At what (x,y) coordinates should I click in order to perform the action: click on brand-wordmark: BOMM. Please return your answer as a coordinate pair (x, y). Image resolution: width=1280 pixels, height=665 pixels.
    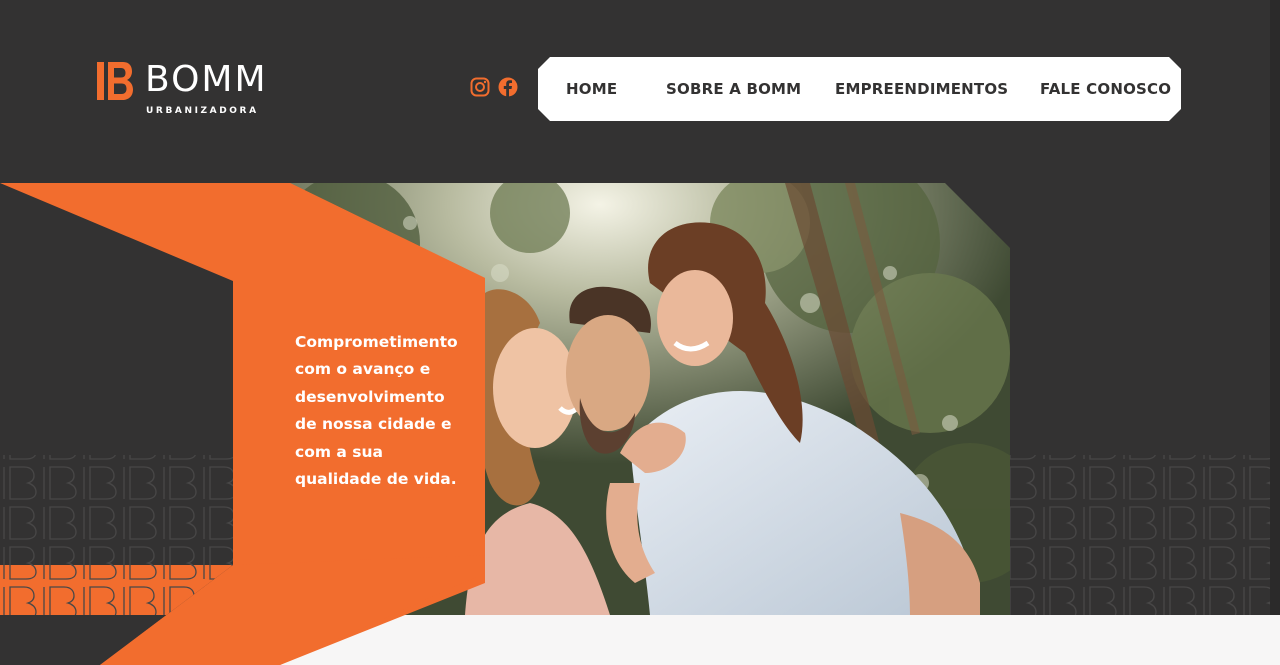
    Looking at the image, I should click on (206, 79).